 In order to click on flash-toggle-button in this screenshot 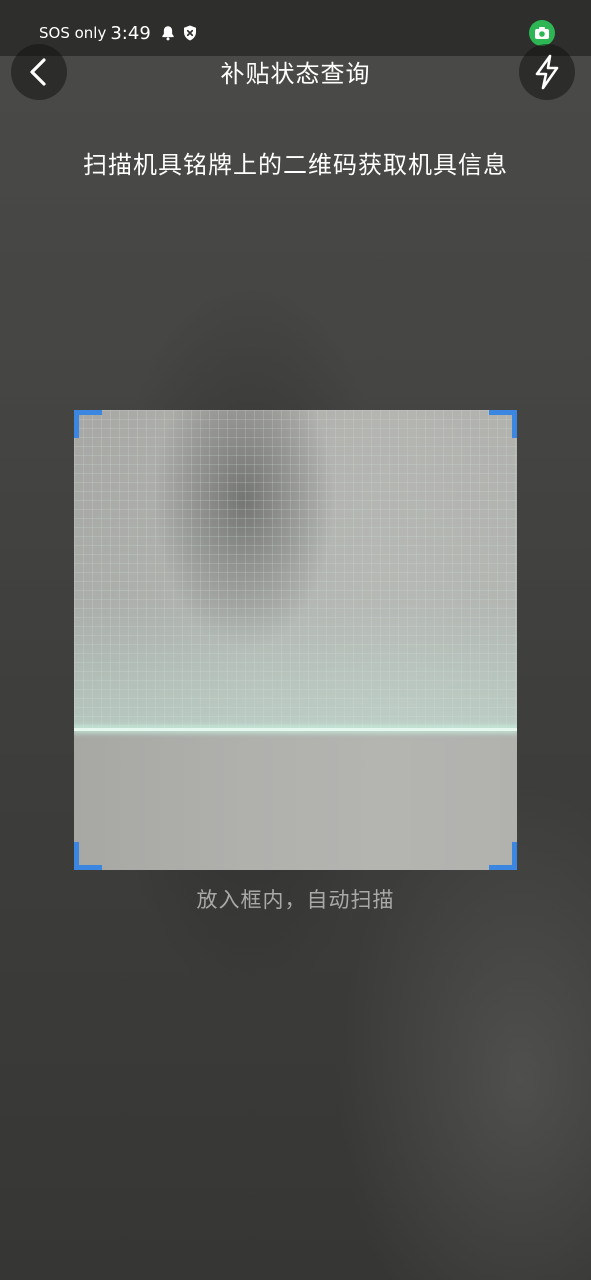, I will do `click(547, 72)`.